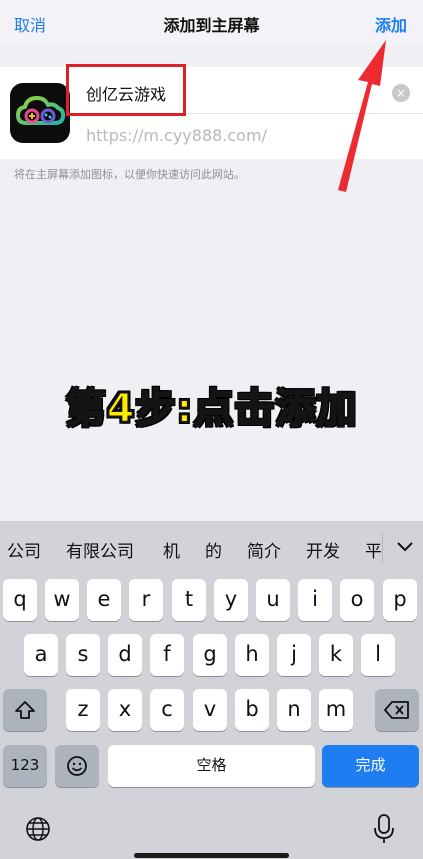 This screenshot has width=423, height=859. What do you see at coordinates (273, 600) in the screenshot?
I see `key-u: u` at bounding box center [273, 600].